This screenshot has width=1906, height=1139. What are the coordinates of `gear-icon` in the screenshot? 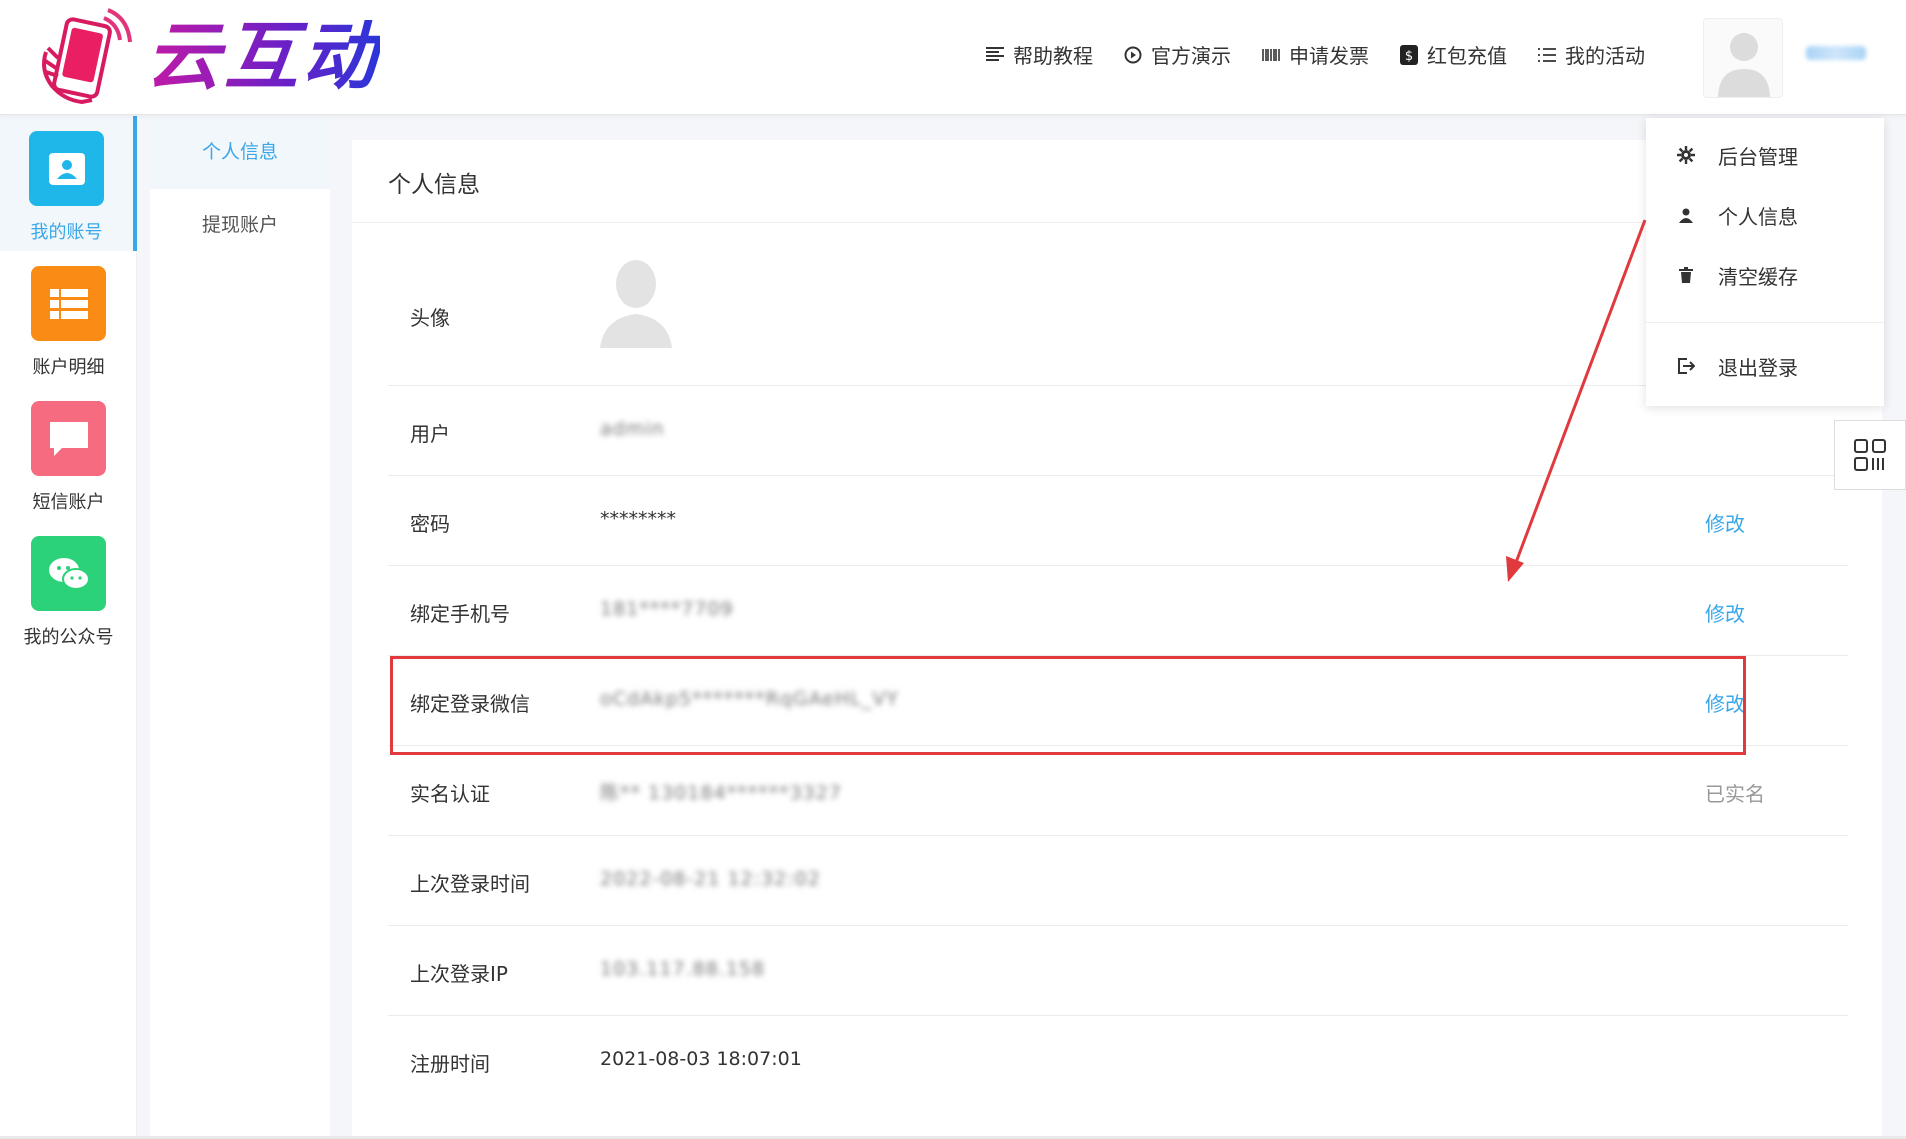 It's located at (1686, 155).